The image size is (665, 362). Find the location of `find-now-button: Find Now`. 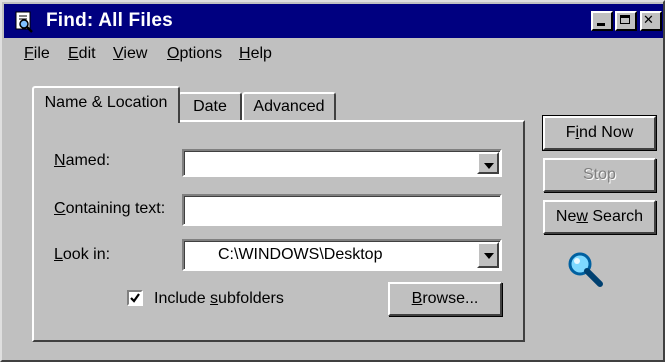

find-now-button: Find Now is located at coordinates (599, 133).